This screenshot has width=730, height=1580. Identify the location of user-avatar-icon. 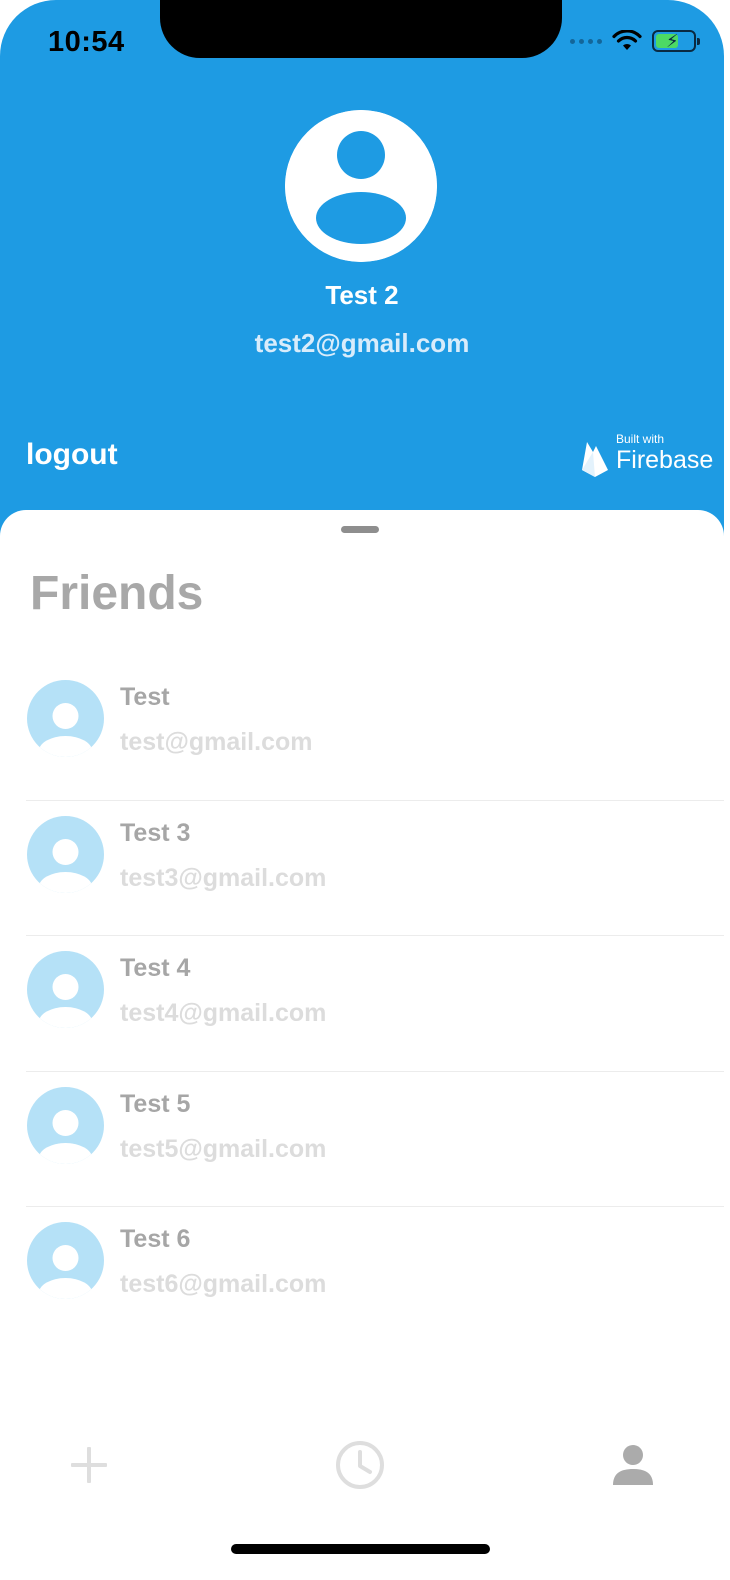
(361, 186).